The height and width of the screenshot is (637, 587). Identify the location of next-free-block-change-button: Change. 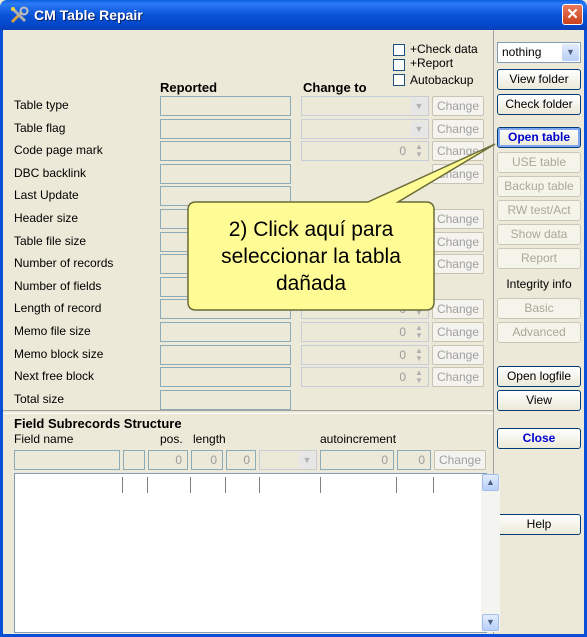
(458, 377).